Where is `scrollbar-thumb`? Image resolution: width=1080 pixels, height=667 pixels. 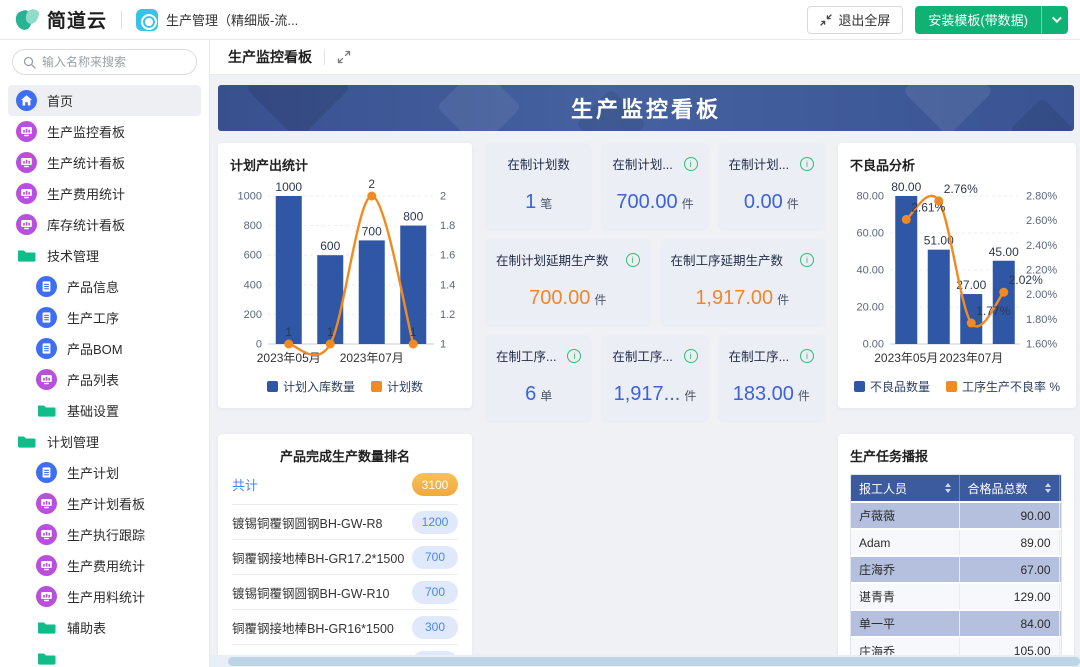 scrollbar-thumb is located at coordinates (654, 661).